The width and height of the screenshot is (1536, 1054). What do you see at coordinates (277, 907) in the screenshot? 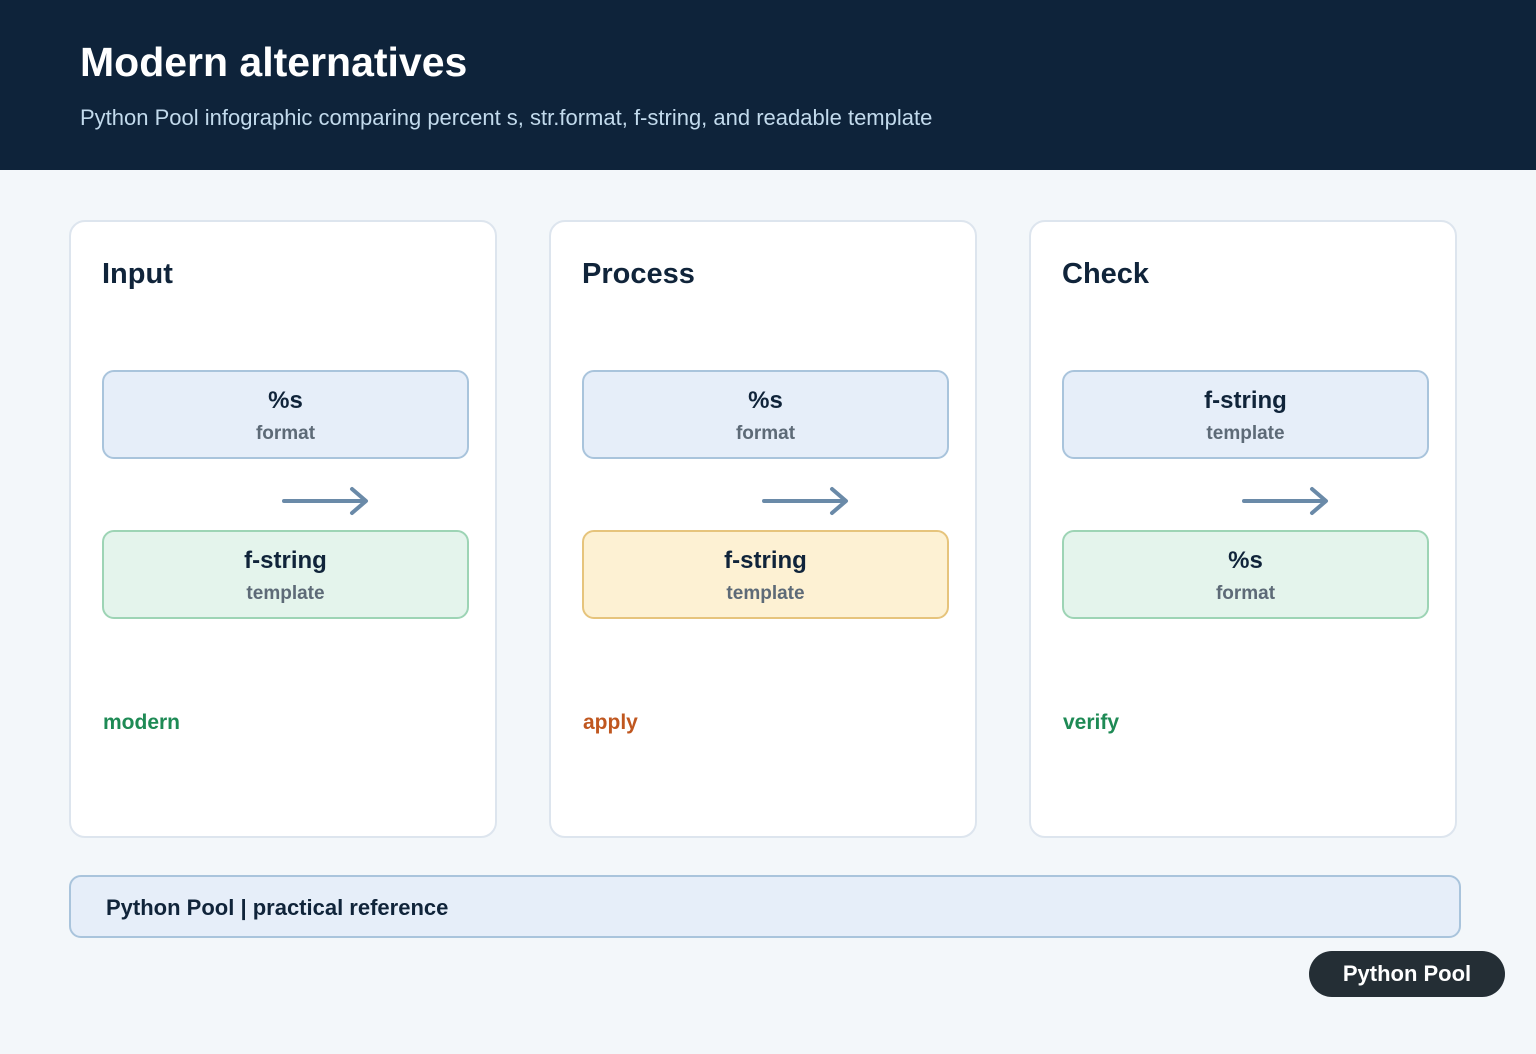
I see `footer-text: Python Pool | practical reference` at bounding box center [277, 907].